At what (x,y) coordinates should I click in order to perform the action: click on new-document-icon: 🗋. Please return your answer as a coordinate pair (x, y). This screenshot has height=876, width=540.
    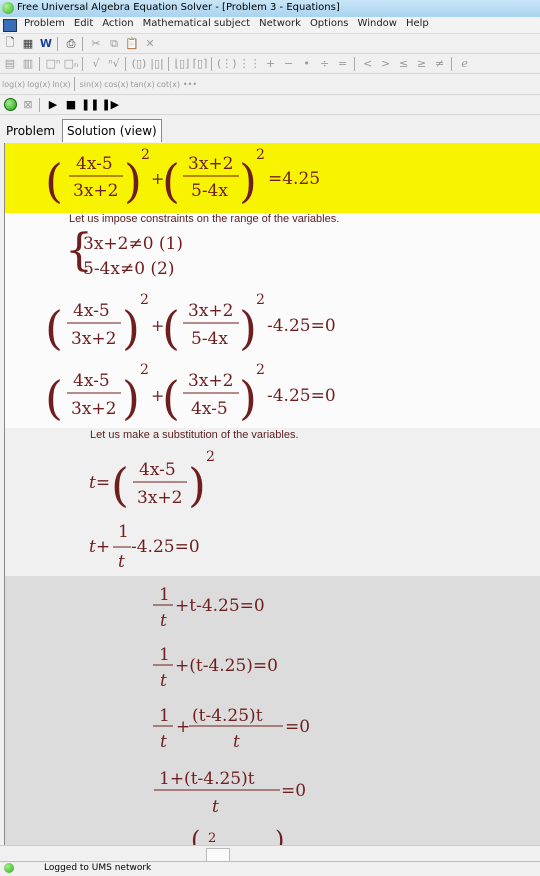
    Looking at the image, I should click on (10, 44).